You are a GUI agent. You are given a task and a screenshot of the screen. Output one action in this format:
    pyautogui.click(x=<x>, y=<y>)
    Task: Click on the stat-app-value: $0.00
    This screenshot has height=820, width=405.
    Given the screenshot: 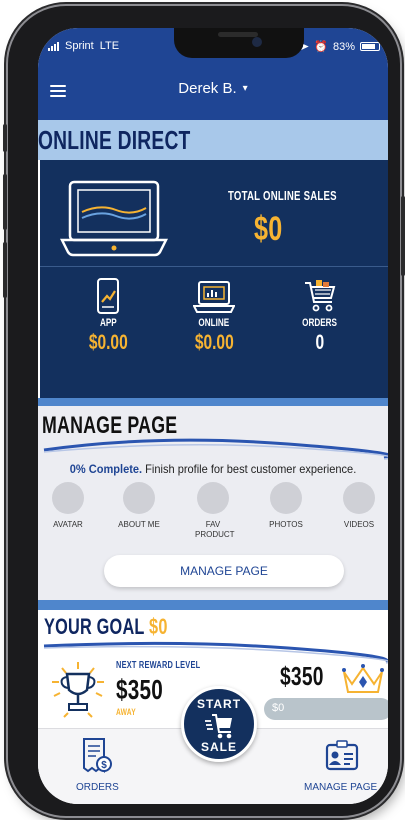 What is the action you would take?
    pyautogui.click(x=108, y=342)
    